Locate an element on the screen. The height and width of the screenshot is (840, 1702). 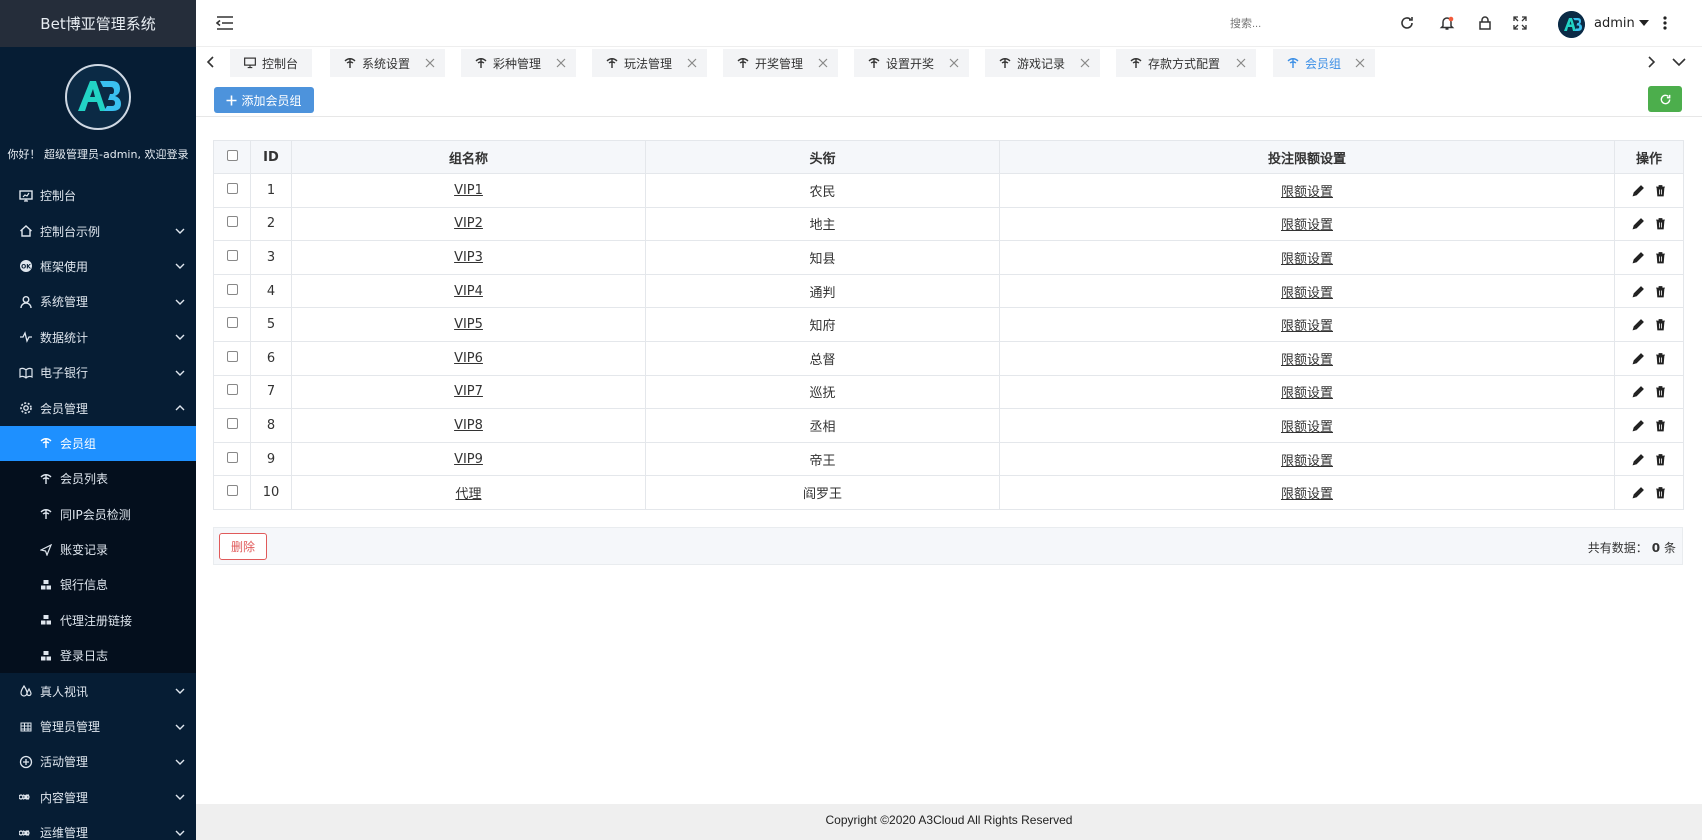
sidebar-item-bank-info: 银行信息 is located at coordinates (98, 585).